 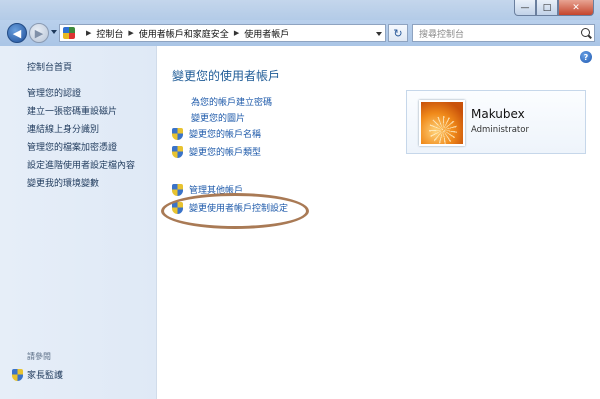 What do you see at coordinates (442, 123) in the screenshot?
I see `avatar` at bounding box center [442, 123].